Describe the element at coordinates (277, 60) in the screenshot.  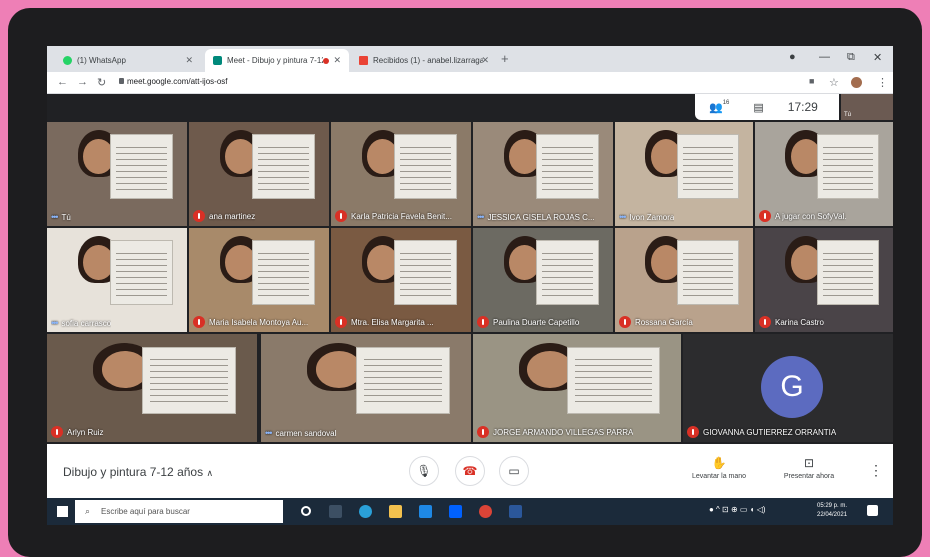
I see `tab-meet: Meet - Dibujo y pintura 7-12 ✕` at that location.